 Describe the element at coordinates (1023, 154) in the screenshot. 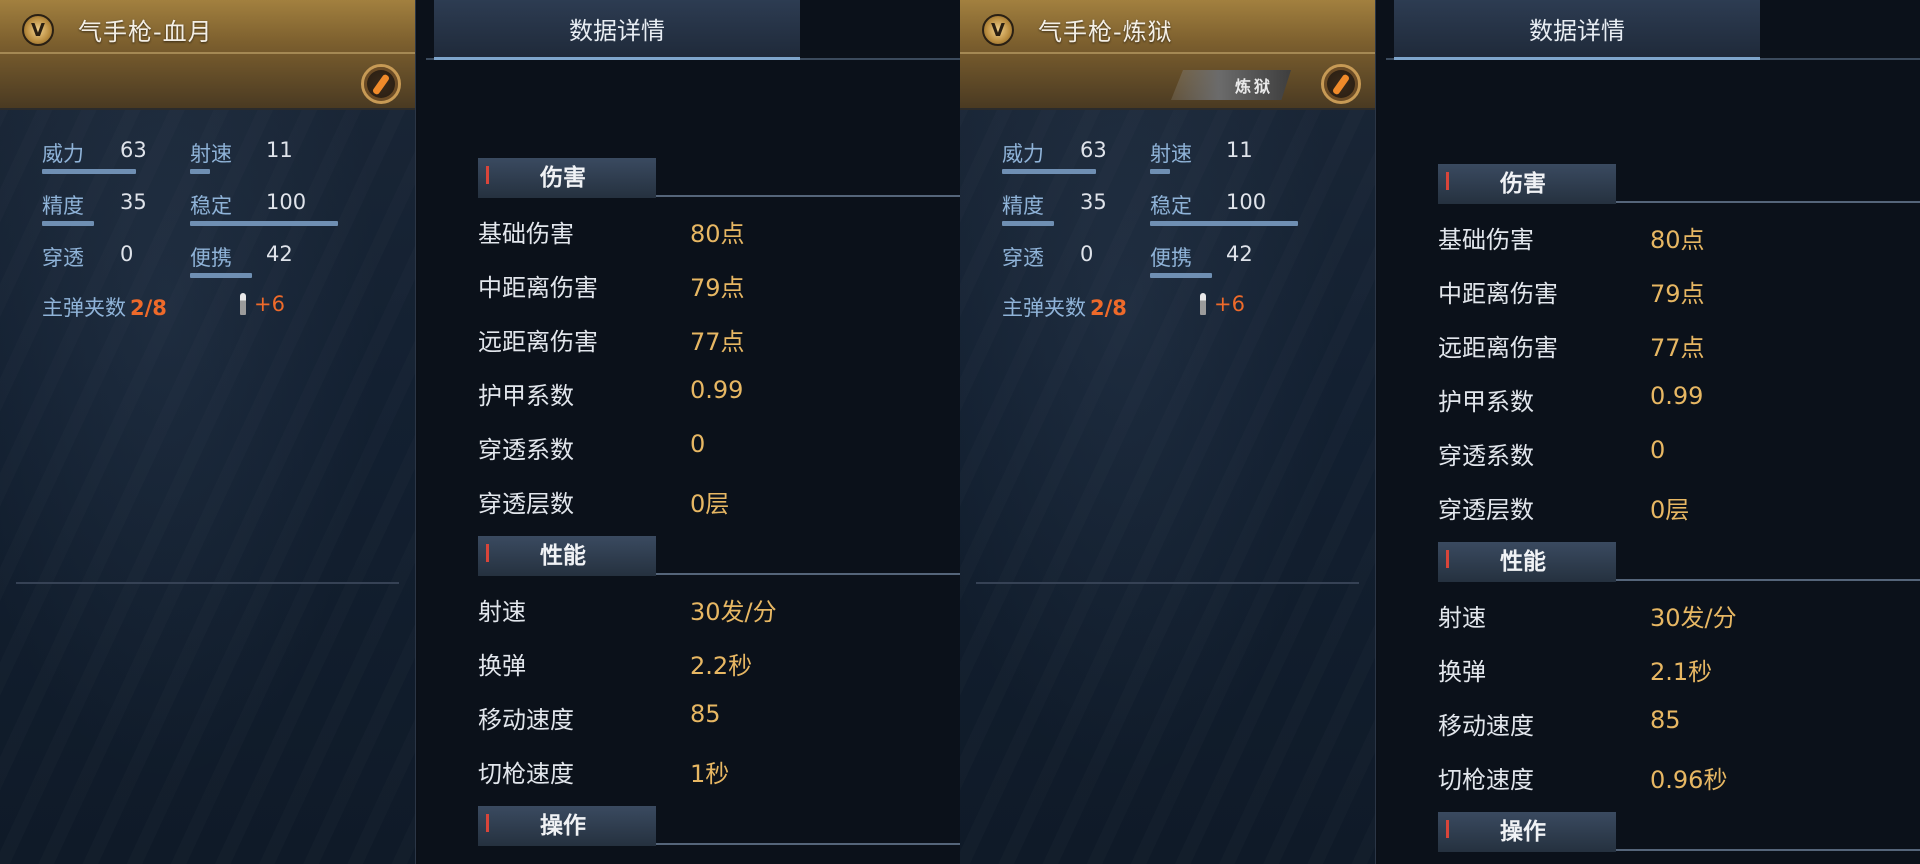

I see `stat-label: 威力` at that location.